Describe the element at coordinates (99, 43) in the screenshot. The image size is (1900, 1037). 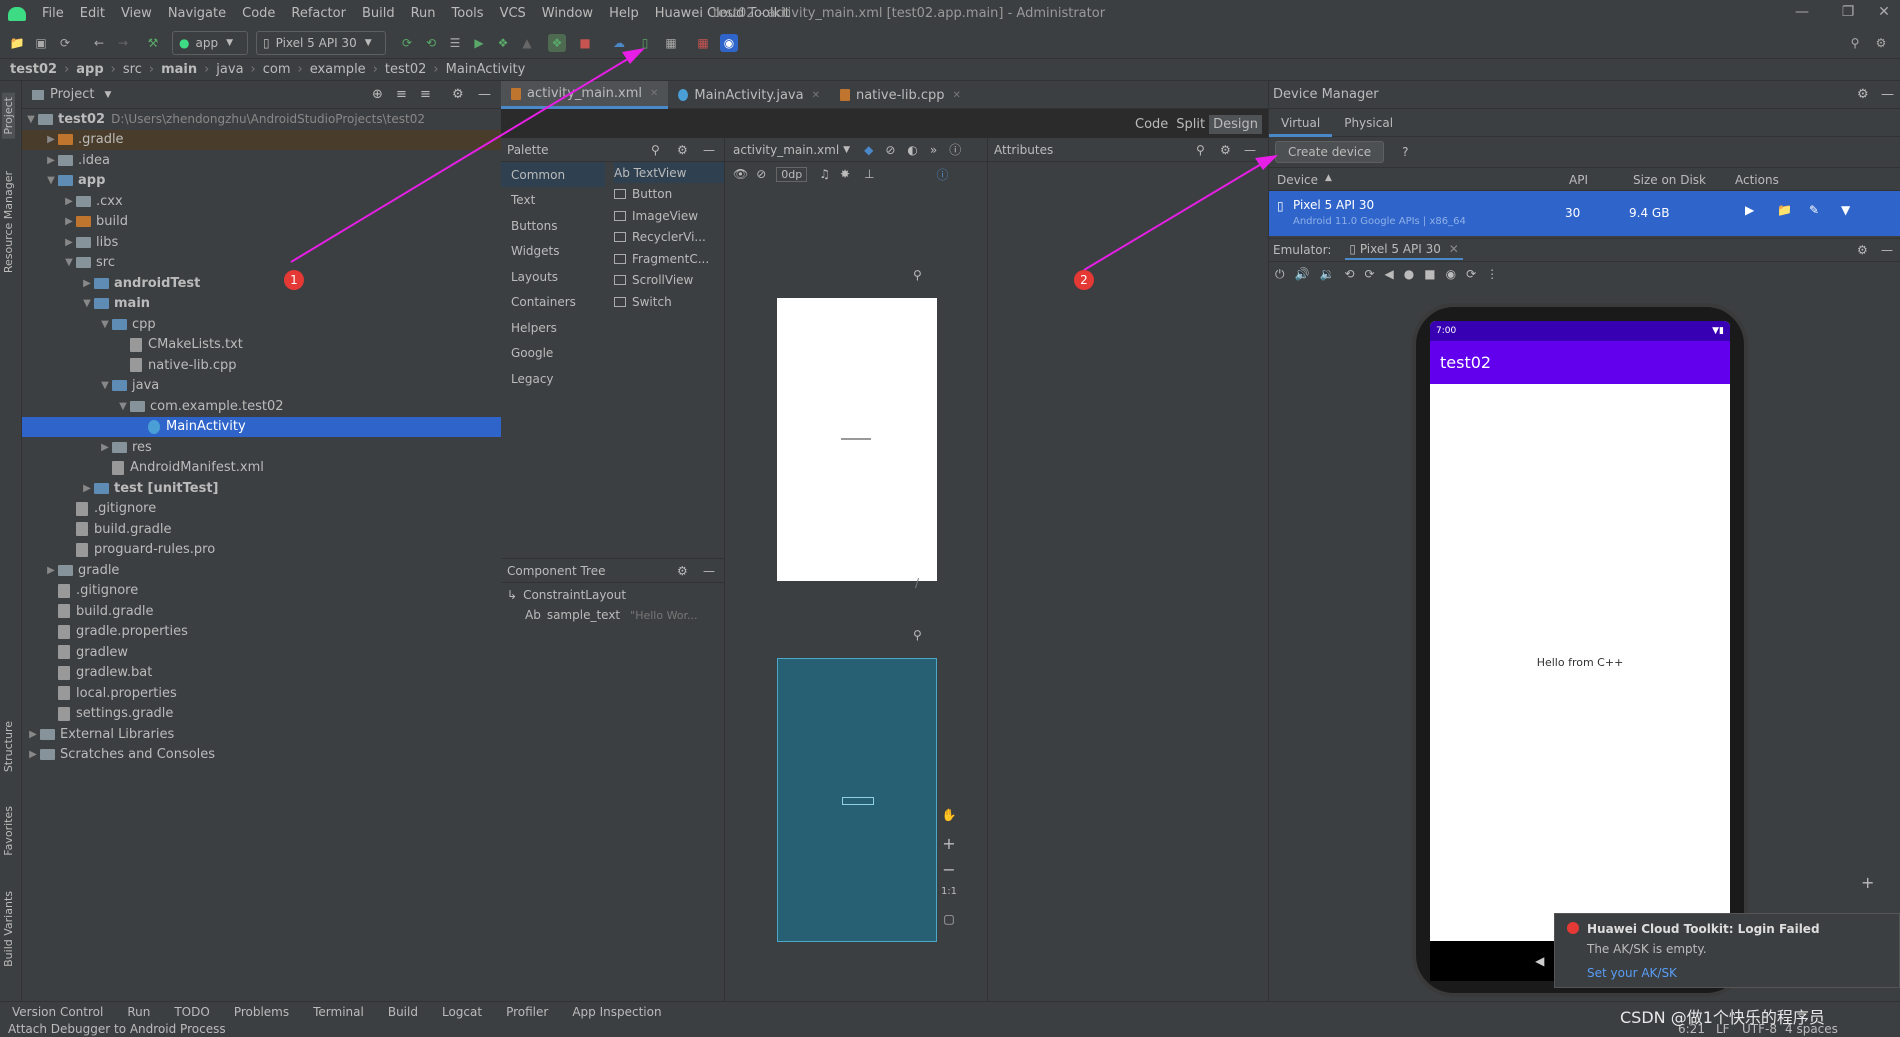
I see `back-icon: ←` at that location.